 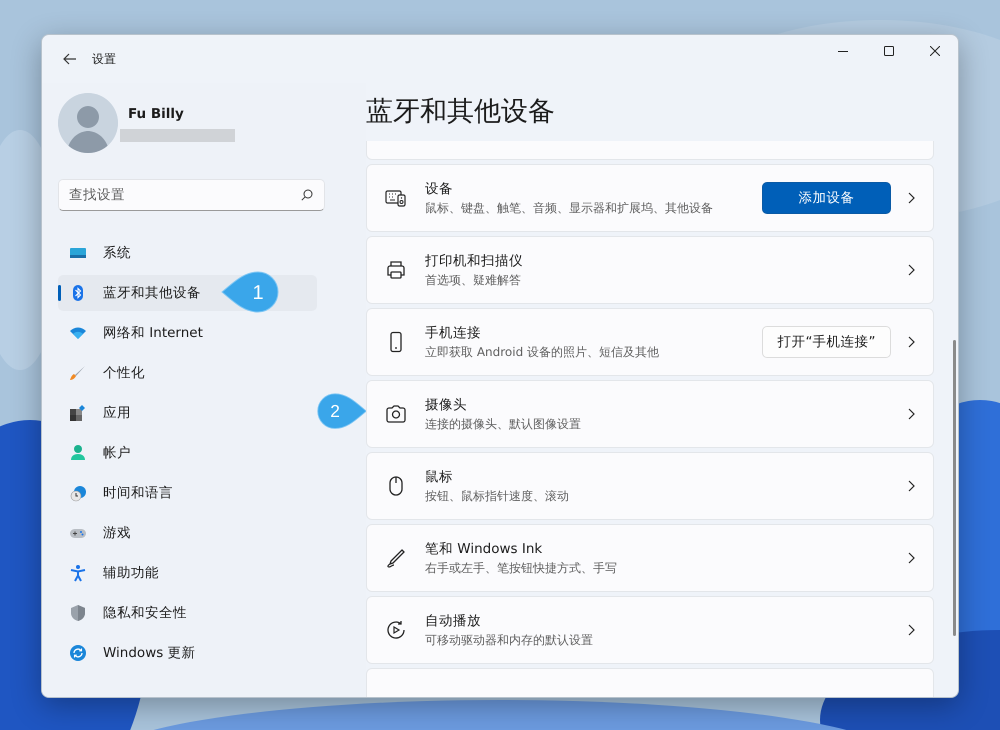 I want to click on card-description: 右手或左手、笔按钮快捷方式、手写, so click(x=521, y=569).